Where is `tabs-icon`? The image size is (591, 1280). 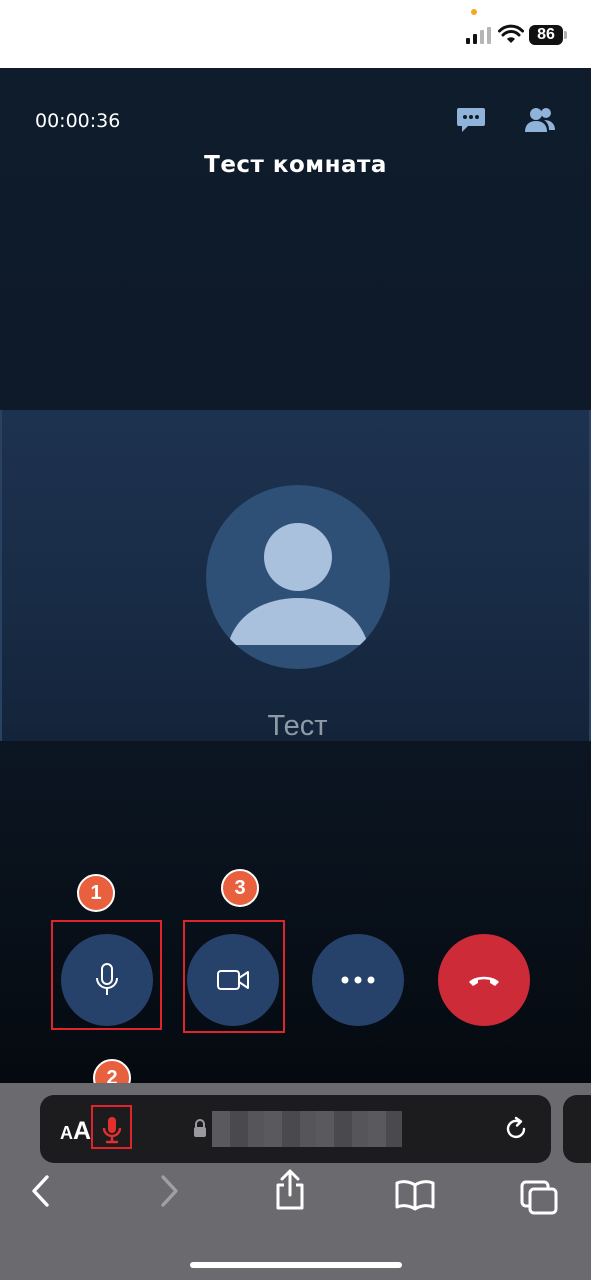
tabs-icon is located at coordinates (539, 1197).